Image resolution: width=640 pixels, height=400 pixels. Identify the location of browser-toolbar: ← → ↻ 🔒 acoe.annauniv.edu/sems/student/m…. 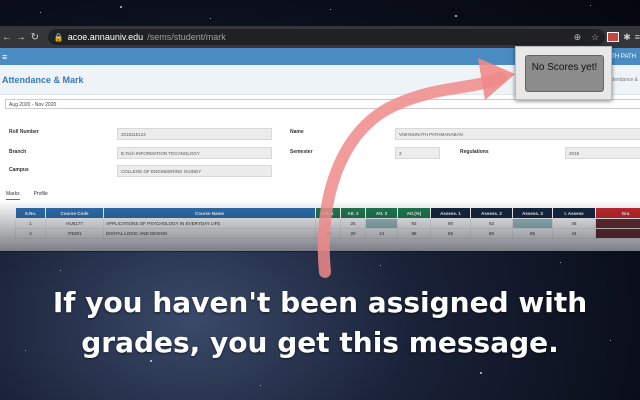
(320, 37).